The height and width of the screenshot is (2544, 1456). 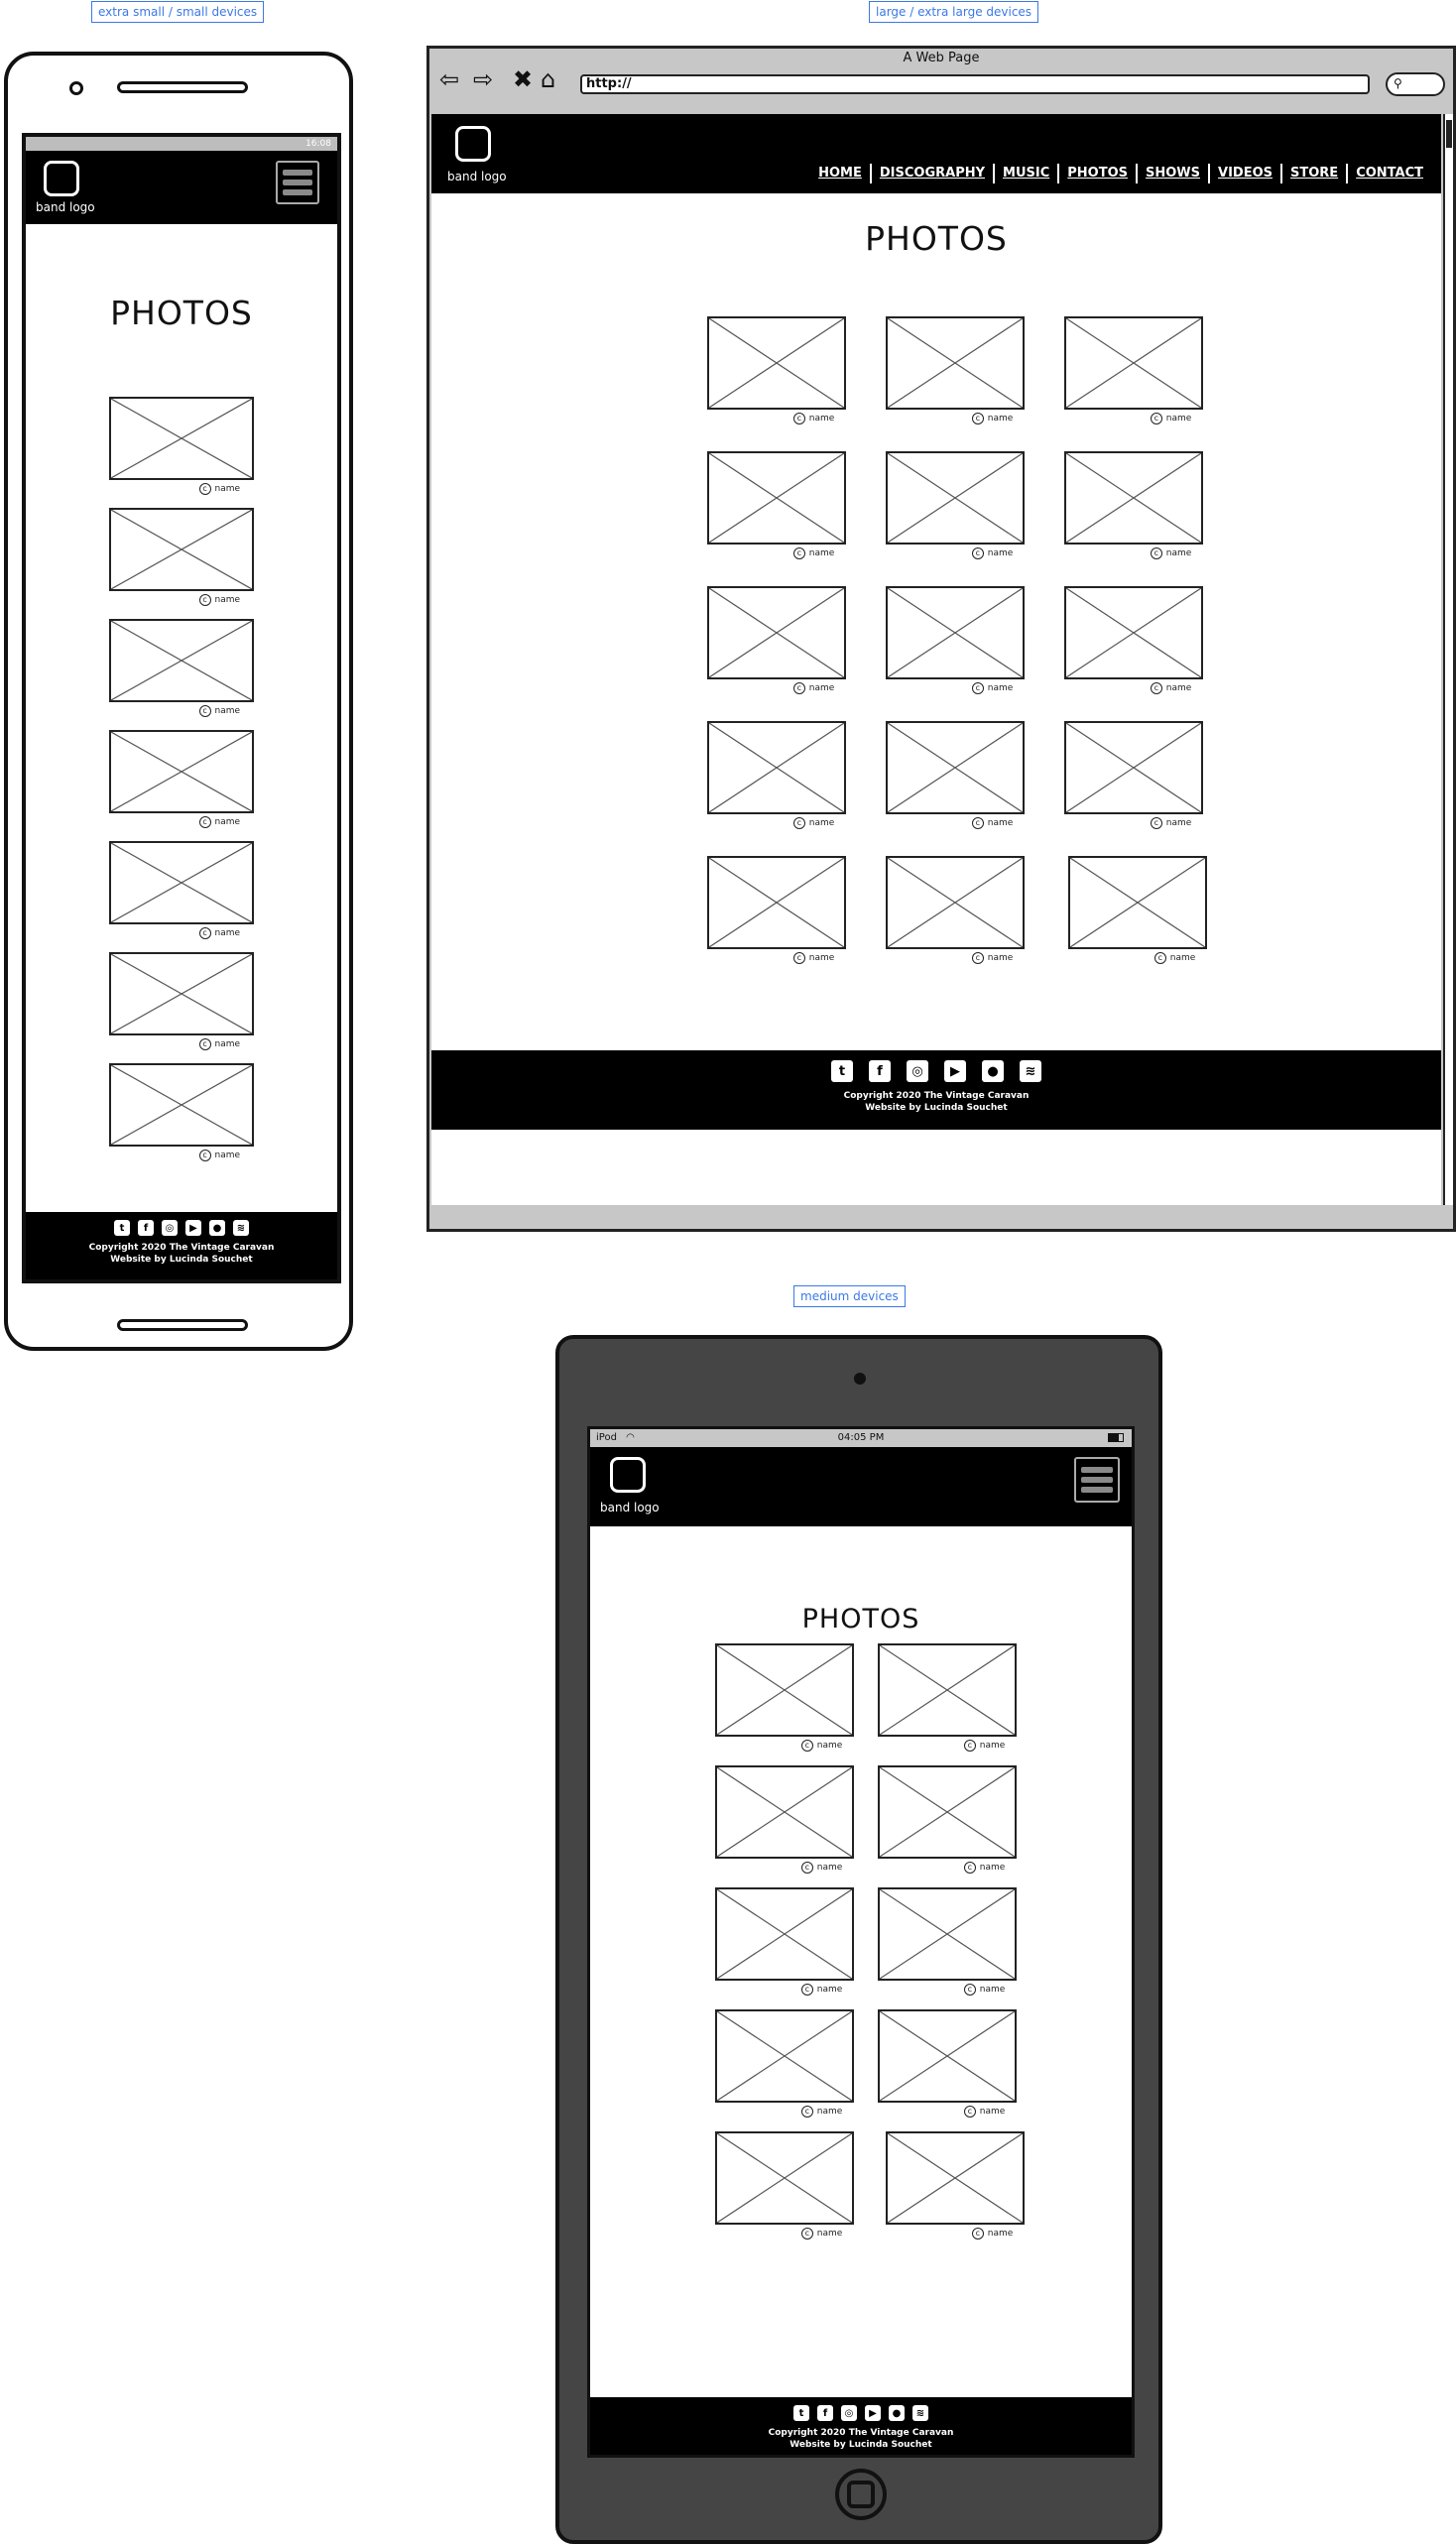 I want to click on back-icon: ⇦, so click(x=449, y=79).